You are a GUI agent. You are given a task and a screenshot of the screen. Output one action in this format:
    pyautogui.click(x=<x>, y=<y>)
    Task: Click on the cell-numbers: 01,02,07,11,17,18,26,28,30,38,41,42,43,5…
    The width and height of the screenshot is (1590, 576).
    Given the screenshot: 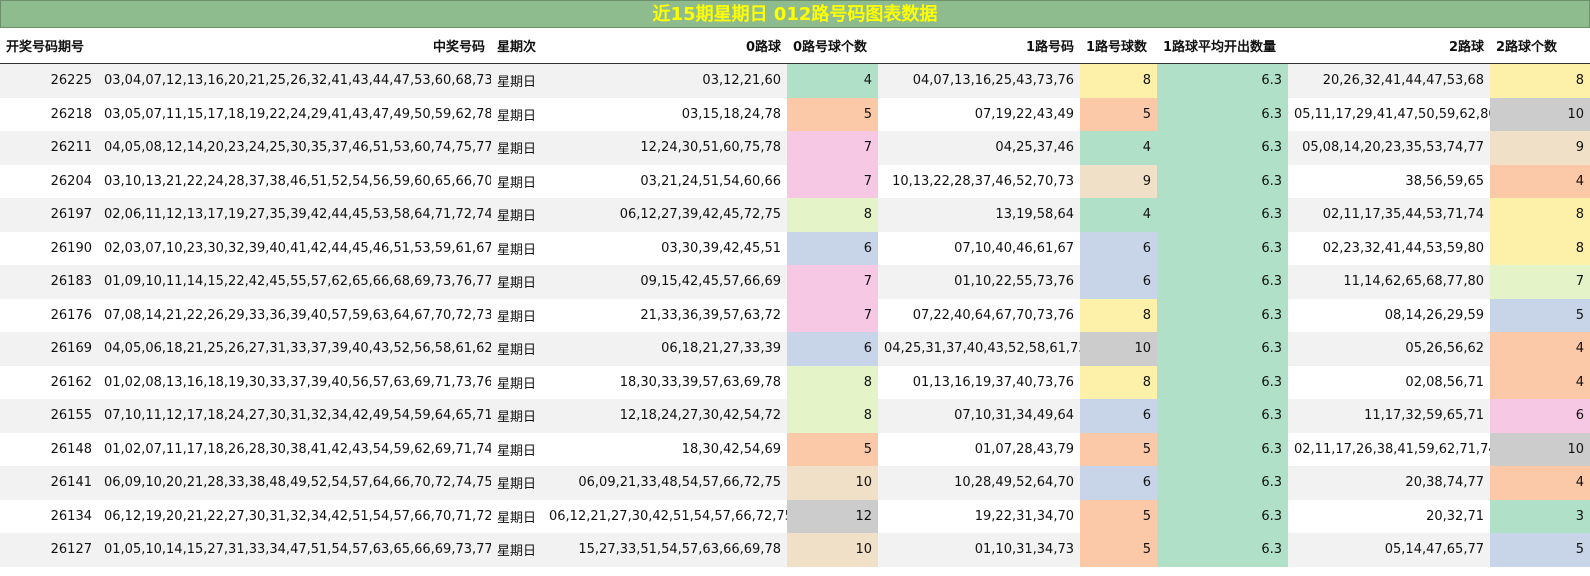 What is the action you would take?
    pyautogui.click(x=294, y=449)
    